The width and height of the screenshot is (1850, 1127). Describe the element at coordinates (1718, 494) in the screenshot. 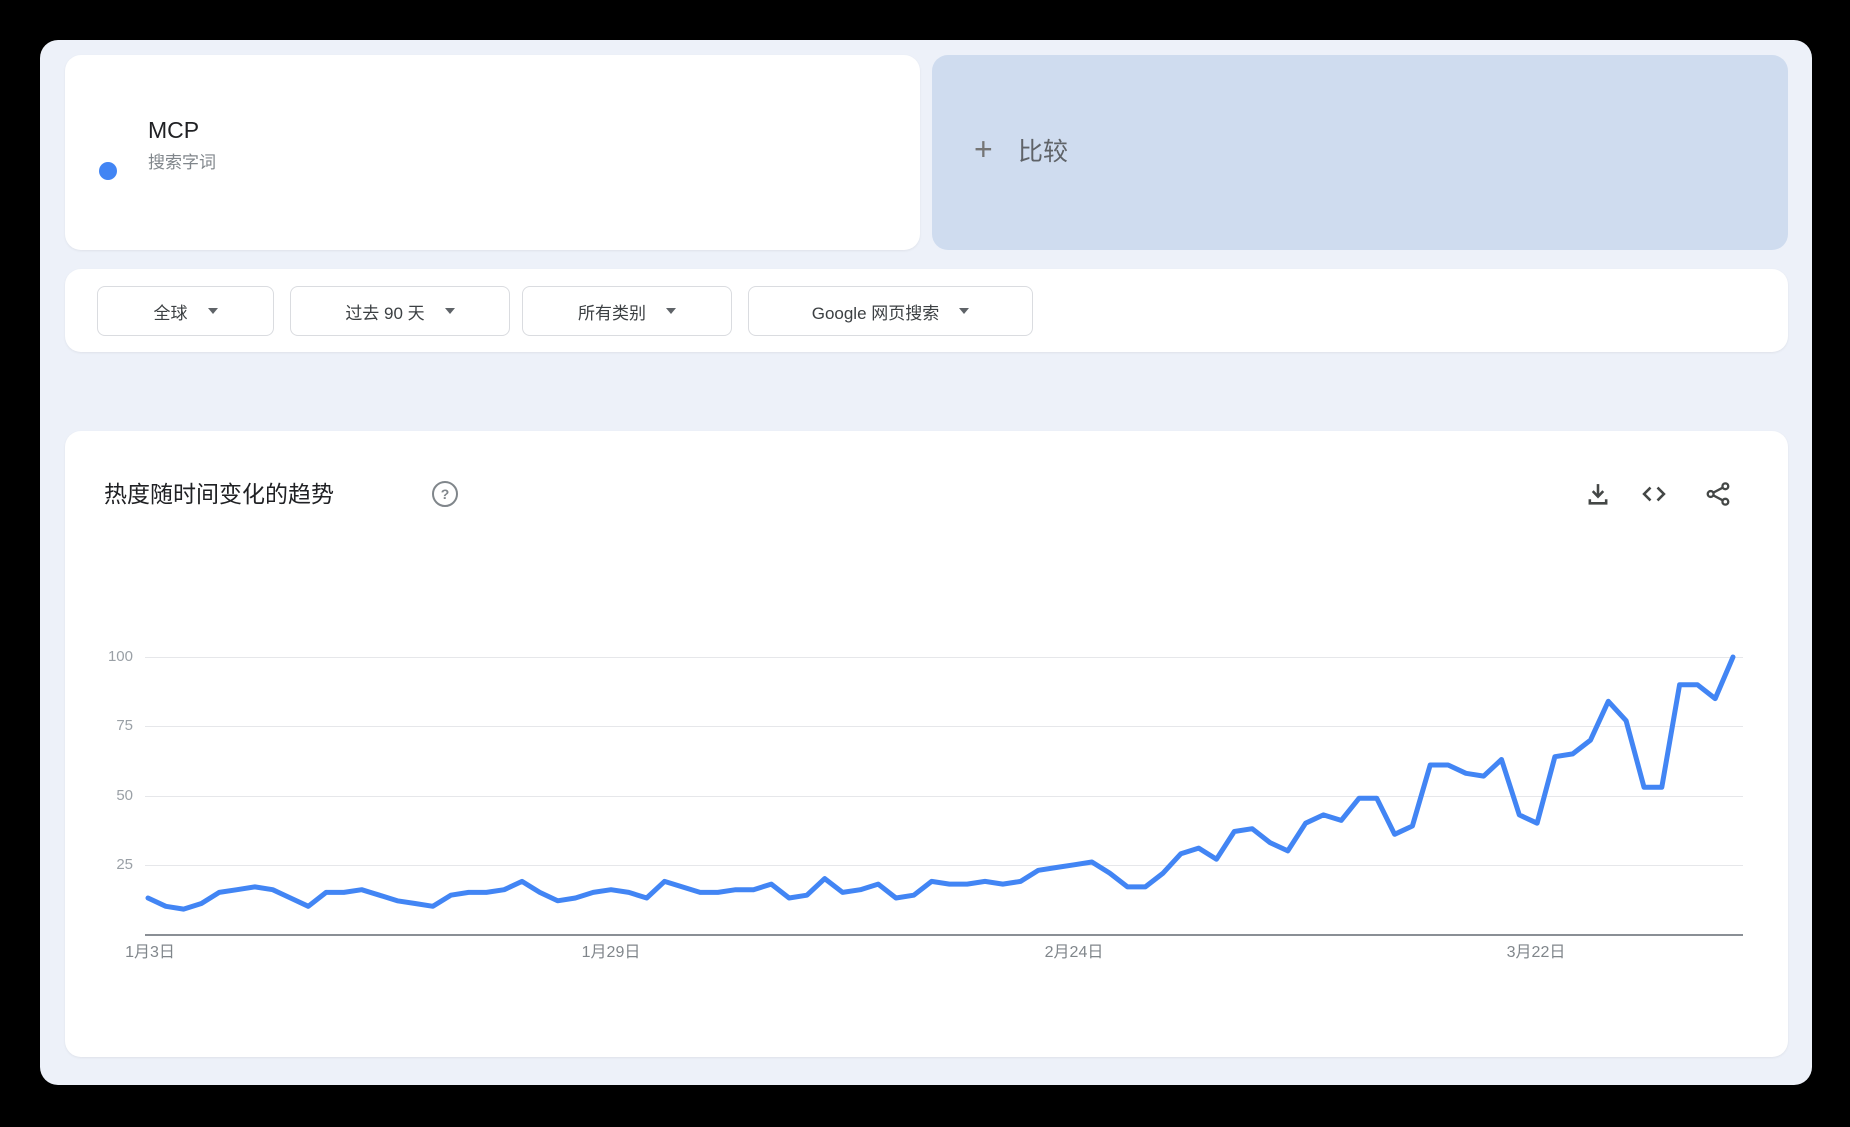

I see `share-icon` at that location.